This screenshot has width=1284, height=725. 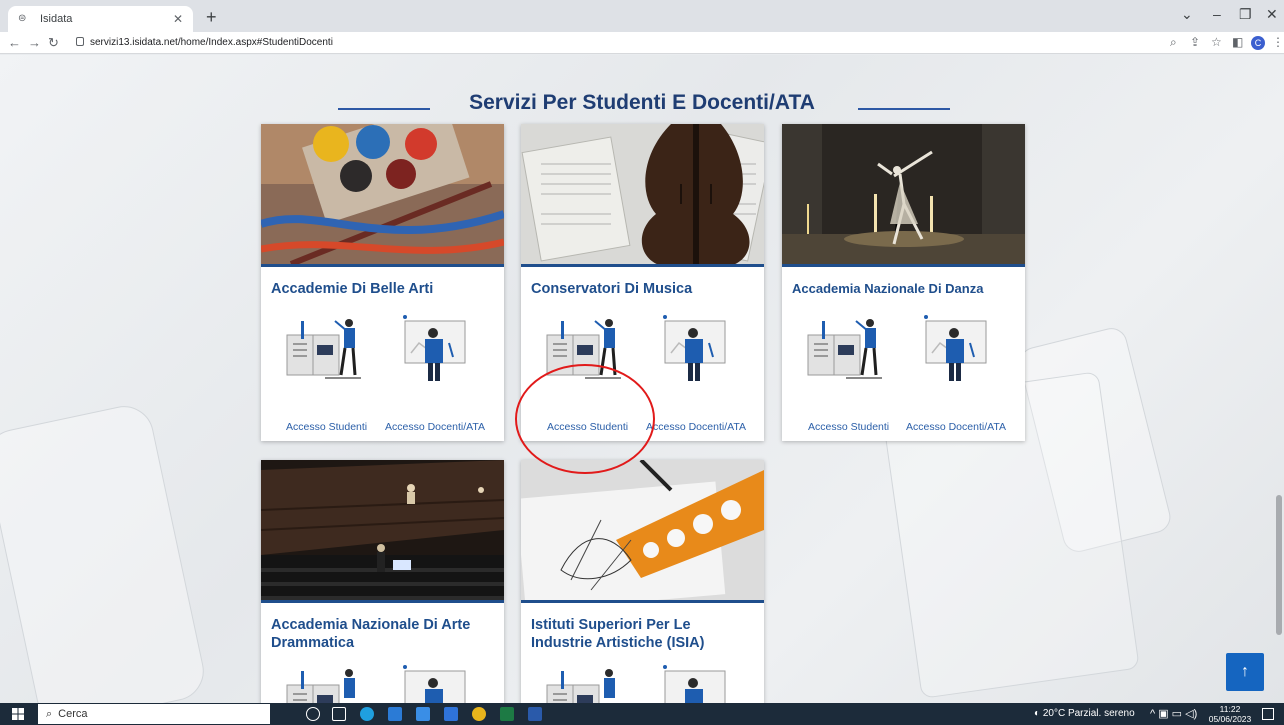 I want to click on card-image-dancers, so click(x=903, y=195).